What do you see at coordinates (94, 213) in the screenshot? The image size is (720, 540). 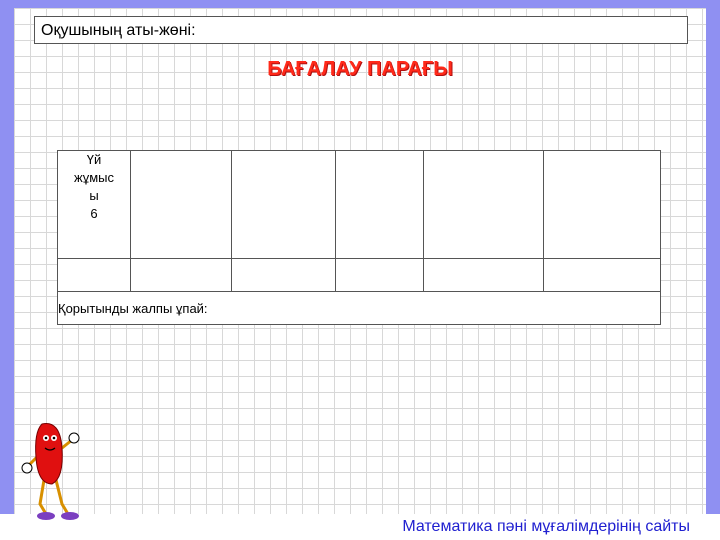 I see `homework-score: 6` at bounding box center [94, 213].